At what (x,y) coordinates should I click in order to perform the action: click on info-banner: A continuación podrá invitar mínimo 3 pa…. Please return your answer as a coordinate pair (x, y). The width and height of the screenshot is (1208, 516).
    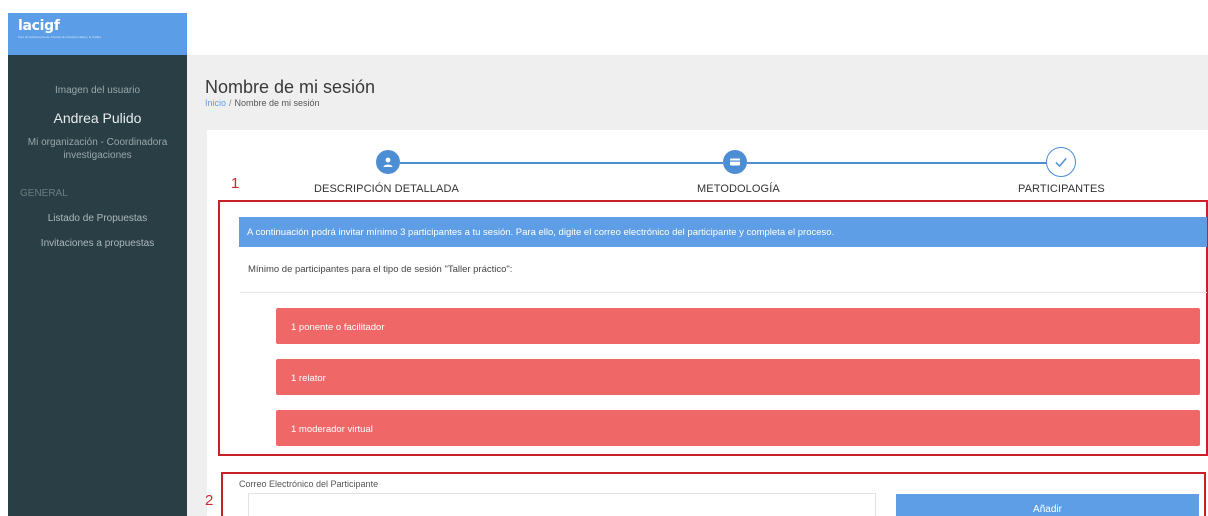
    Looking at the image, I should click on (723, 232).